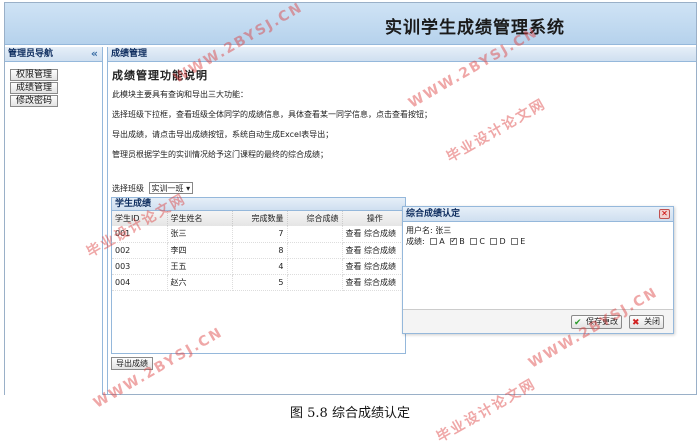 This screenshot has width=700, height=447. I want to click on sidebar-item-grades: 成绩管理, so click(34, 88).